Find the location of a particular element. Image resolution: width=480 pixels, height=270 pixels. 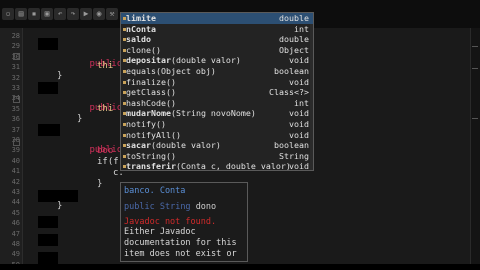

save-icon: ▪ is located at coordinates (34, 14).